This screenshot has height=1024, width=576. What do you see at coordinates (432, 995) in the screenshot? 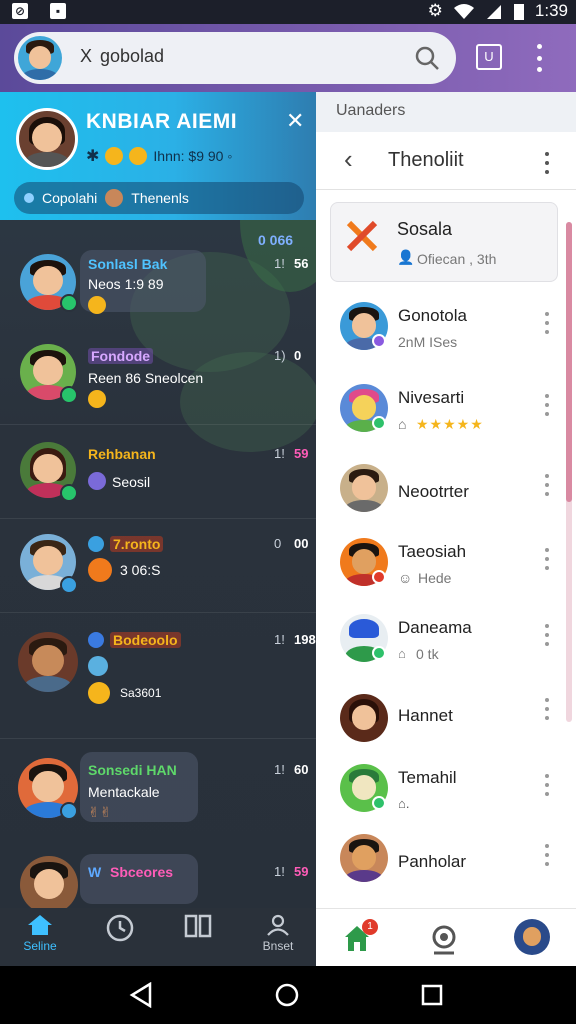
I see `recents-icon` at bounding box center [432, 995].